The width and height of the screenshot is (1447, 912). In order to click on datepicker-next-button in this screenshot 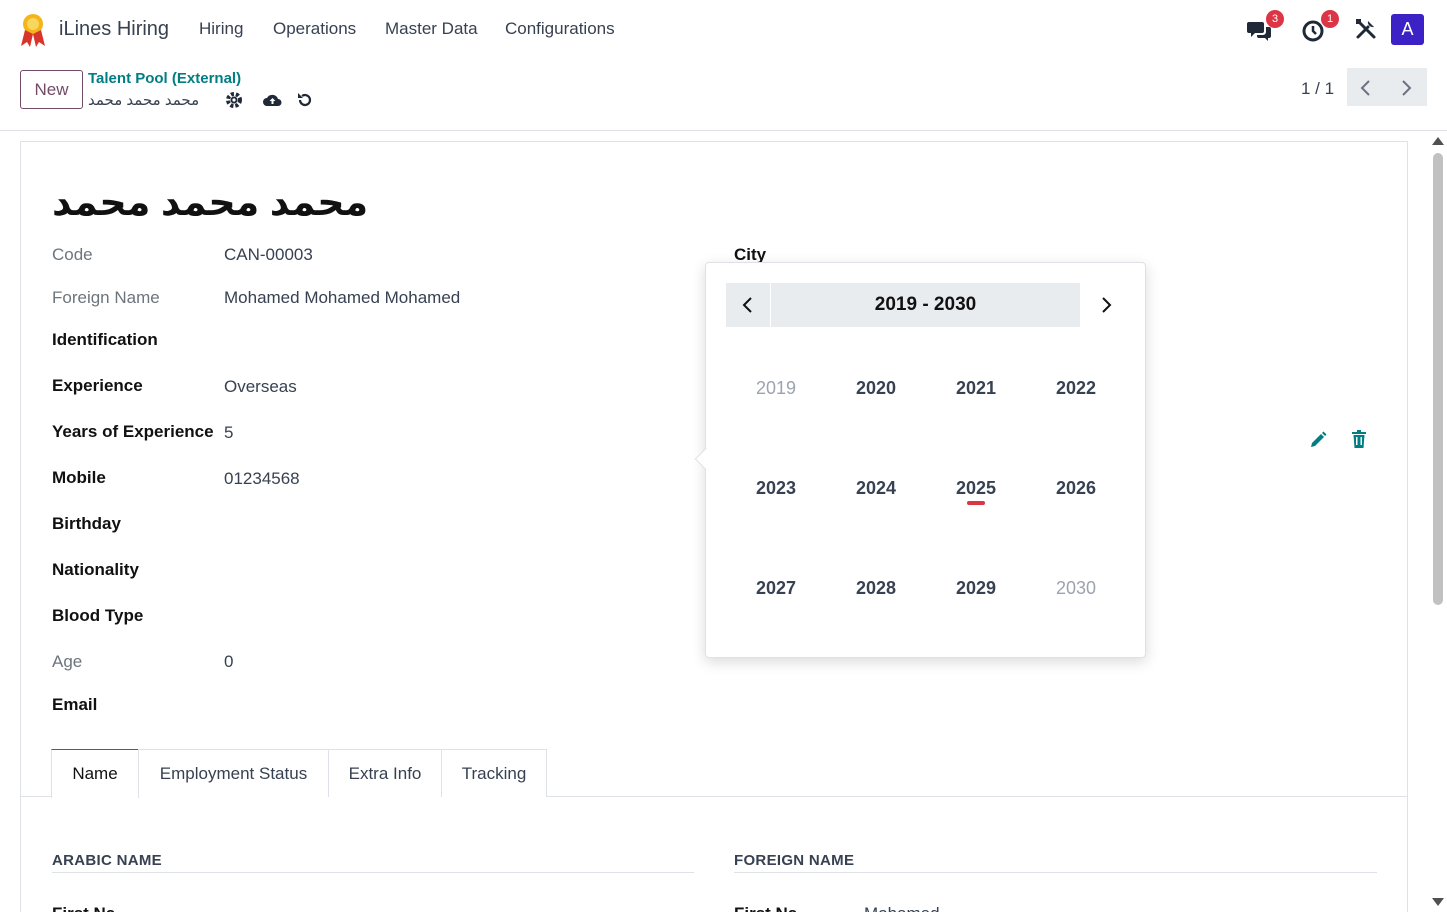, I will do `click(1106, 305)`.